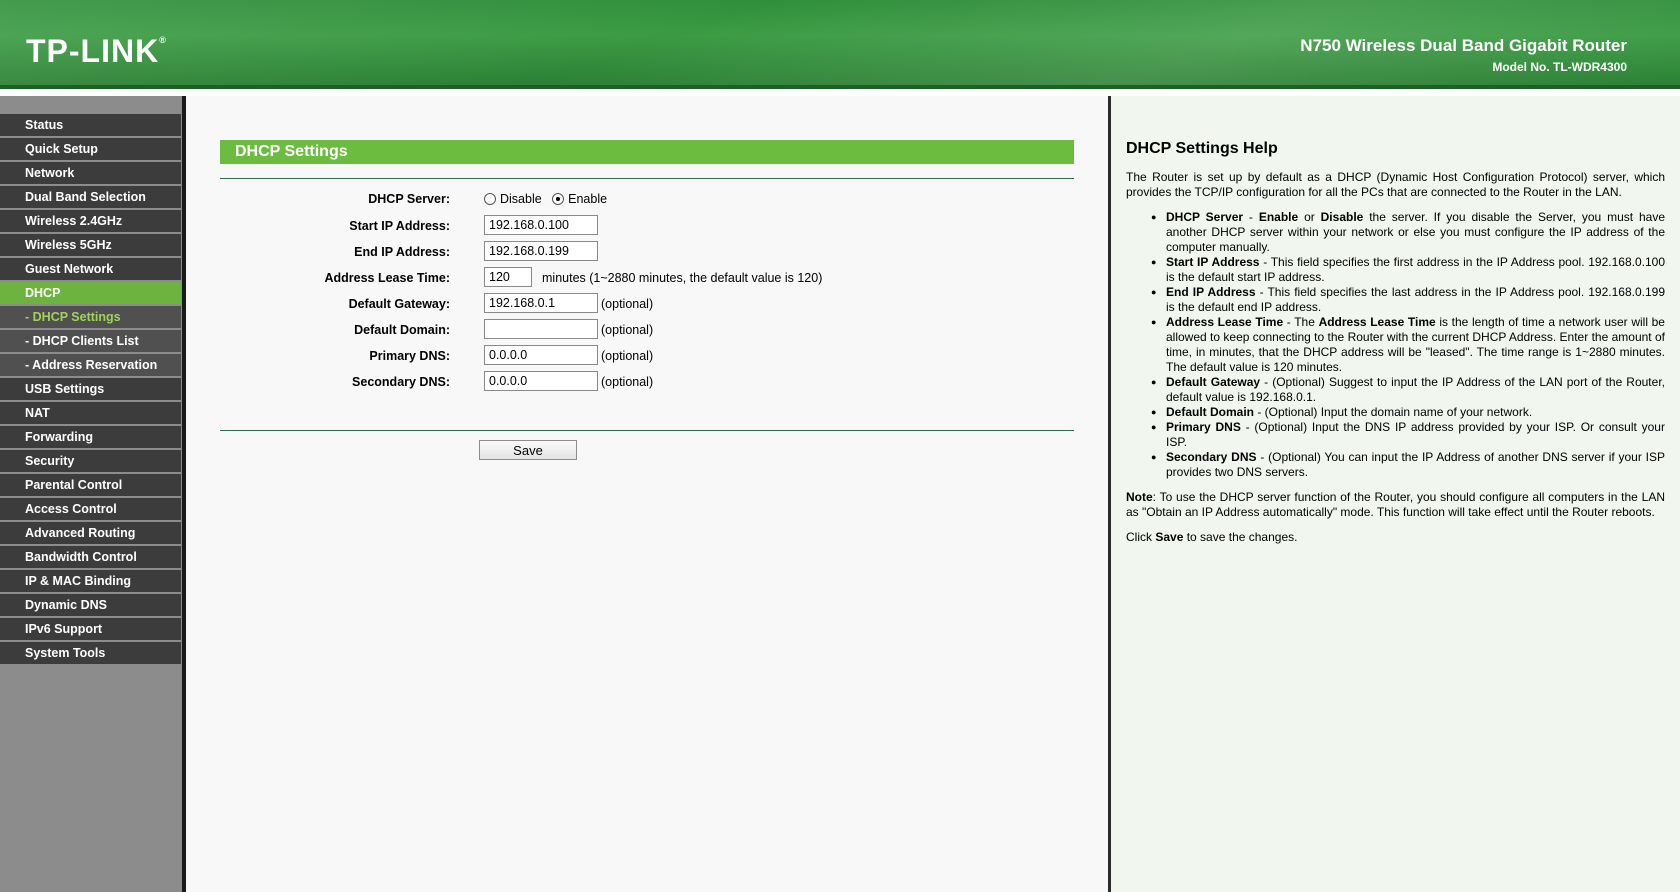 This screenshot has height=892, width=1680. Describe the element at coordinates (90, 413) in the screenshot. I see `sidebar-item-nat: NAT` at that location.